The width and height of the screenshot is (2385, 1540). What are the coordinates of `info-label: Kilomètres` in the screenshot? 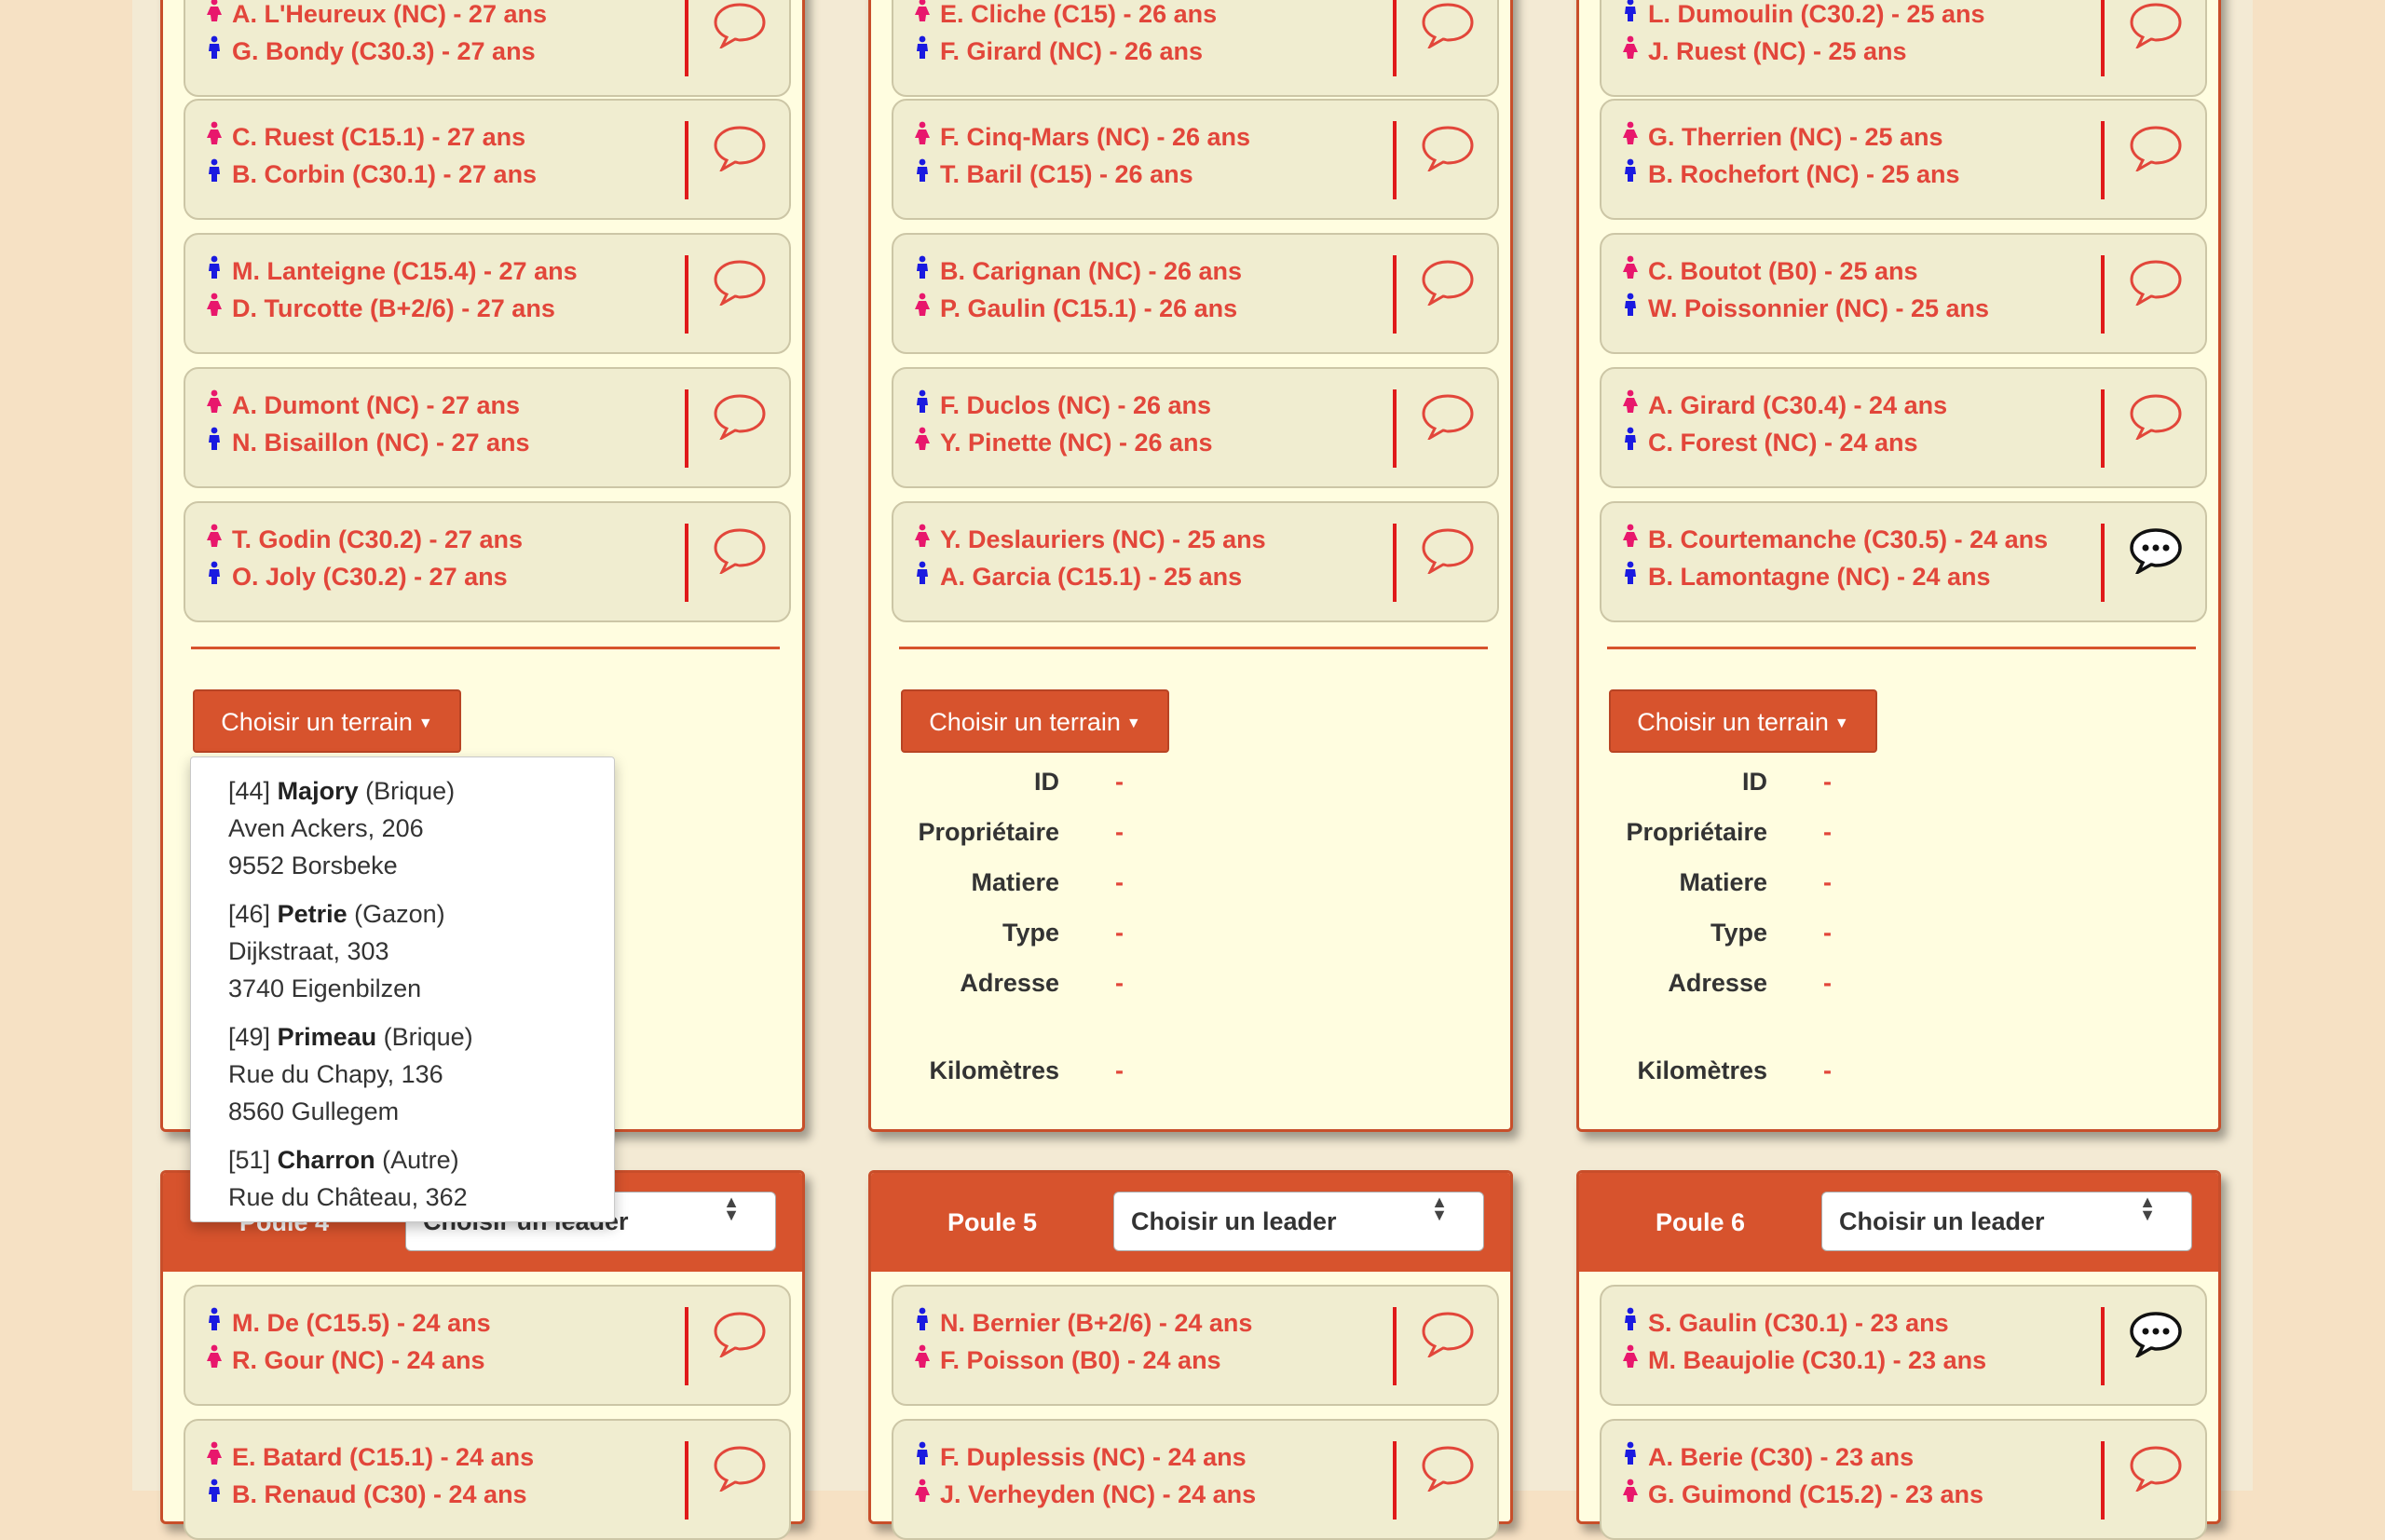 It's located at (1702, 1070).